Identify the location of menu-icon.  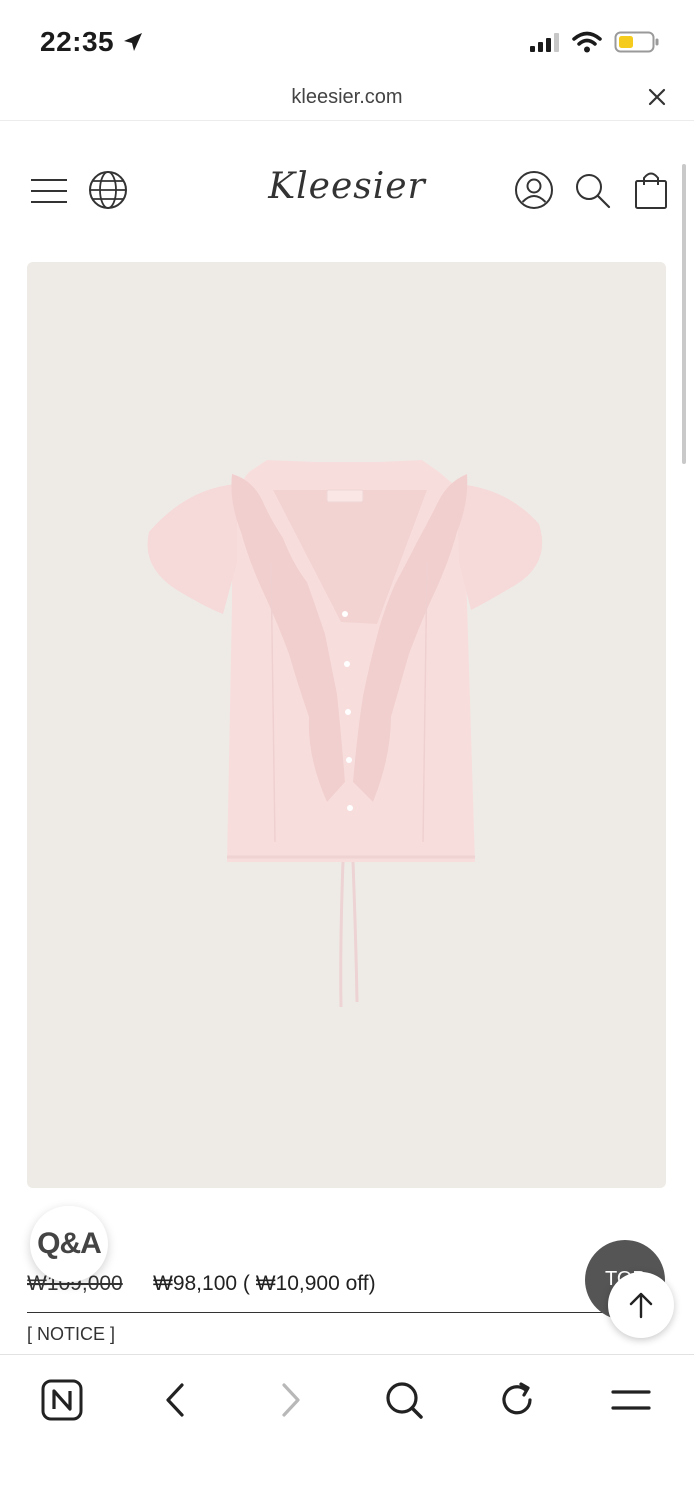
(631, 1400).